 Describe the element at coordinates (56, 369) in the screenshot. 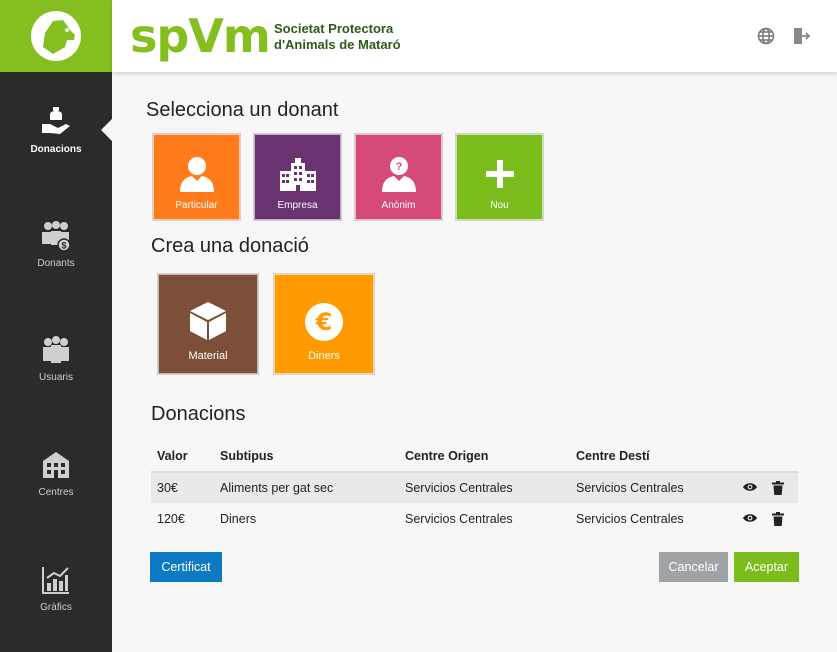

I see `sidebar-item-usuaris: Usuaris` at that location.